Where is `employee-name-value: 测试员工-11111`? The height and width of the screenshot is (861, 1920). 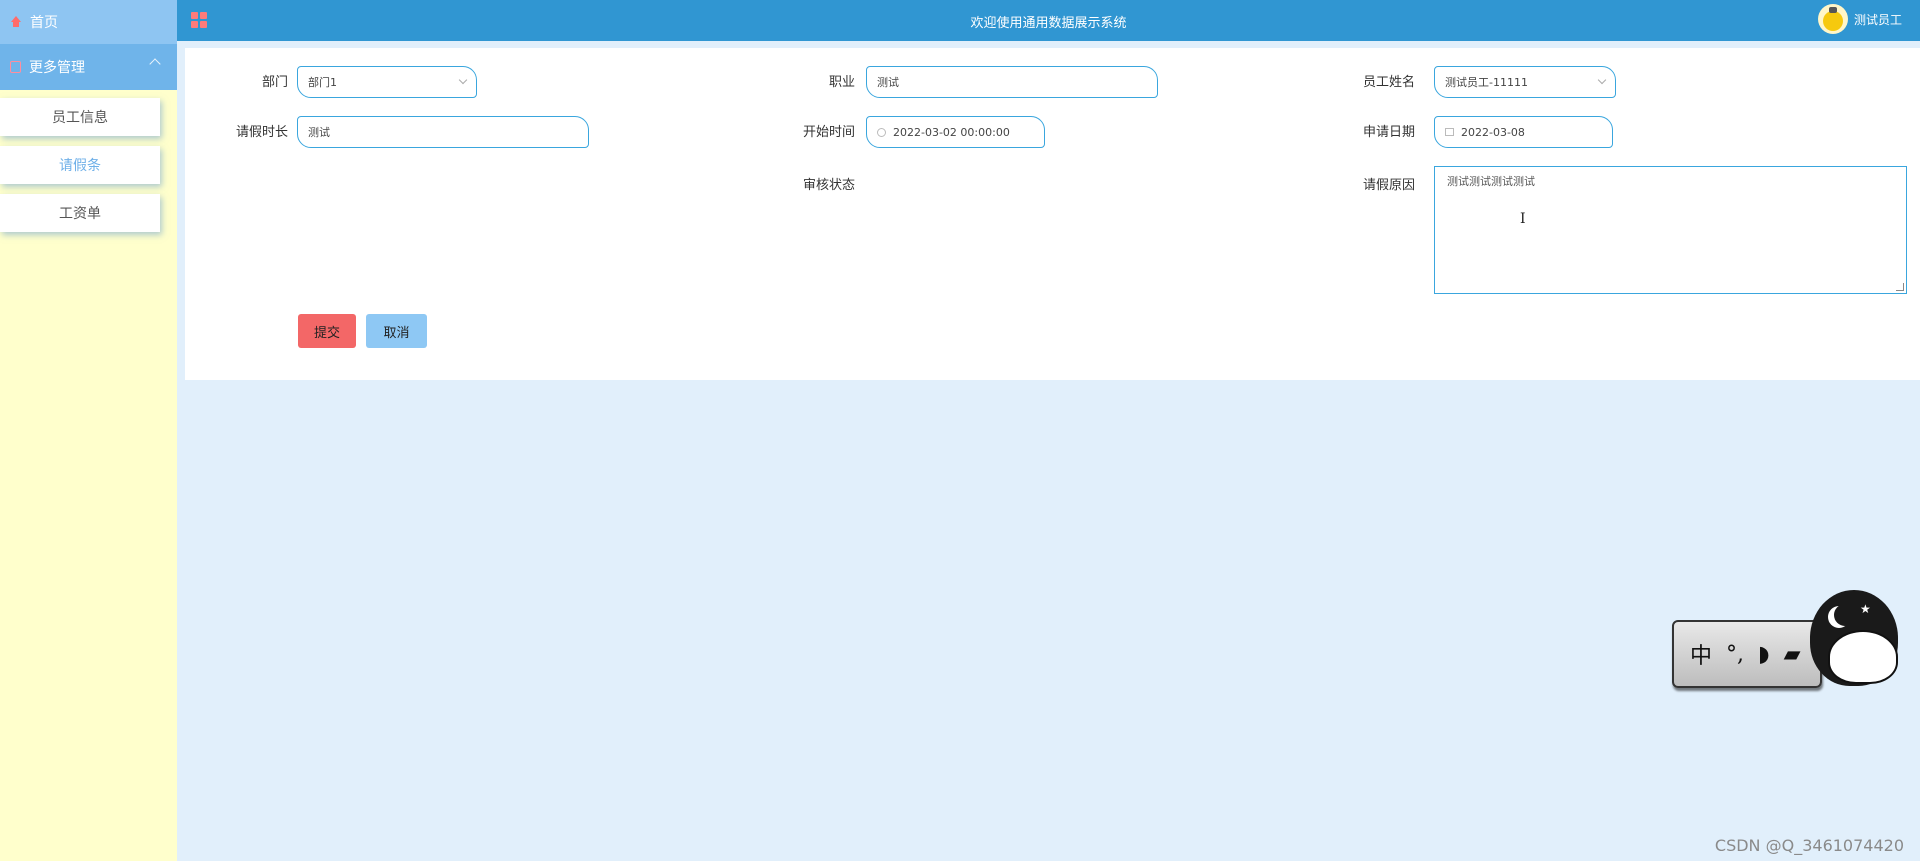
employee-name-value: 测试员工-11111 is located at coordinates (1486, 82).